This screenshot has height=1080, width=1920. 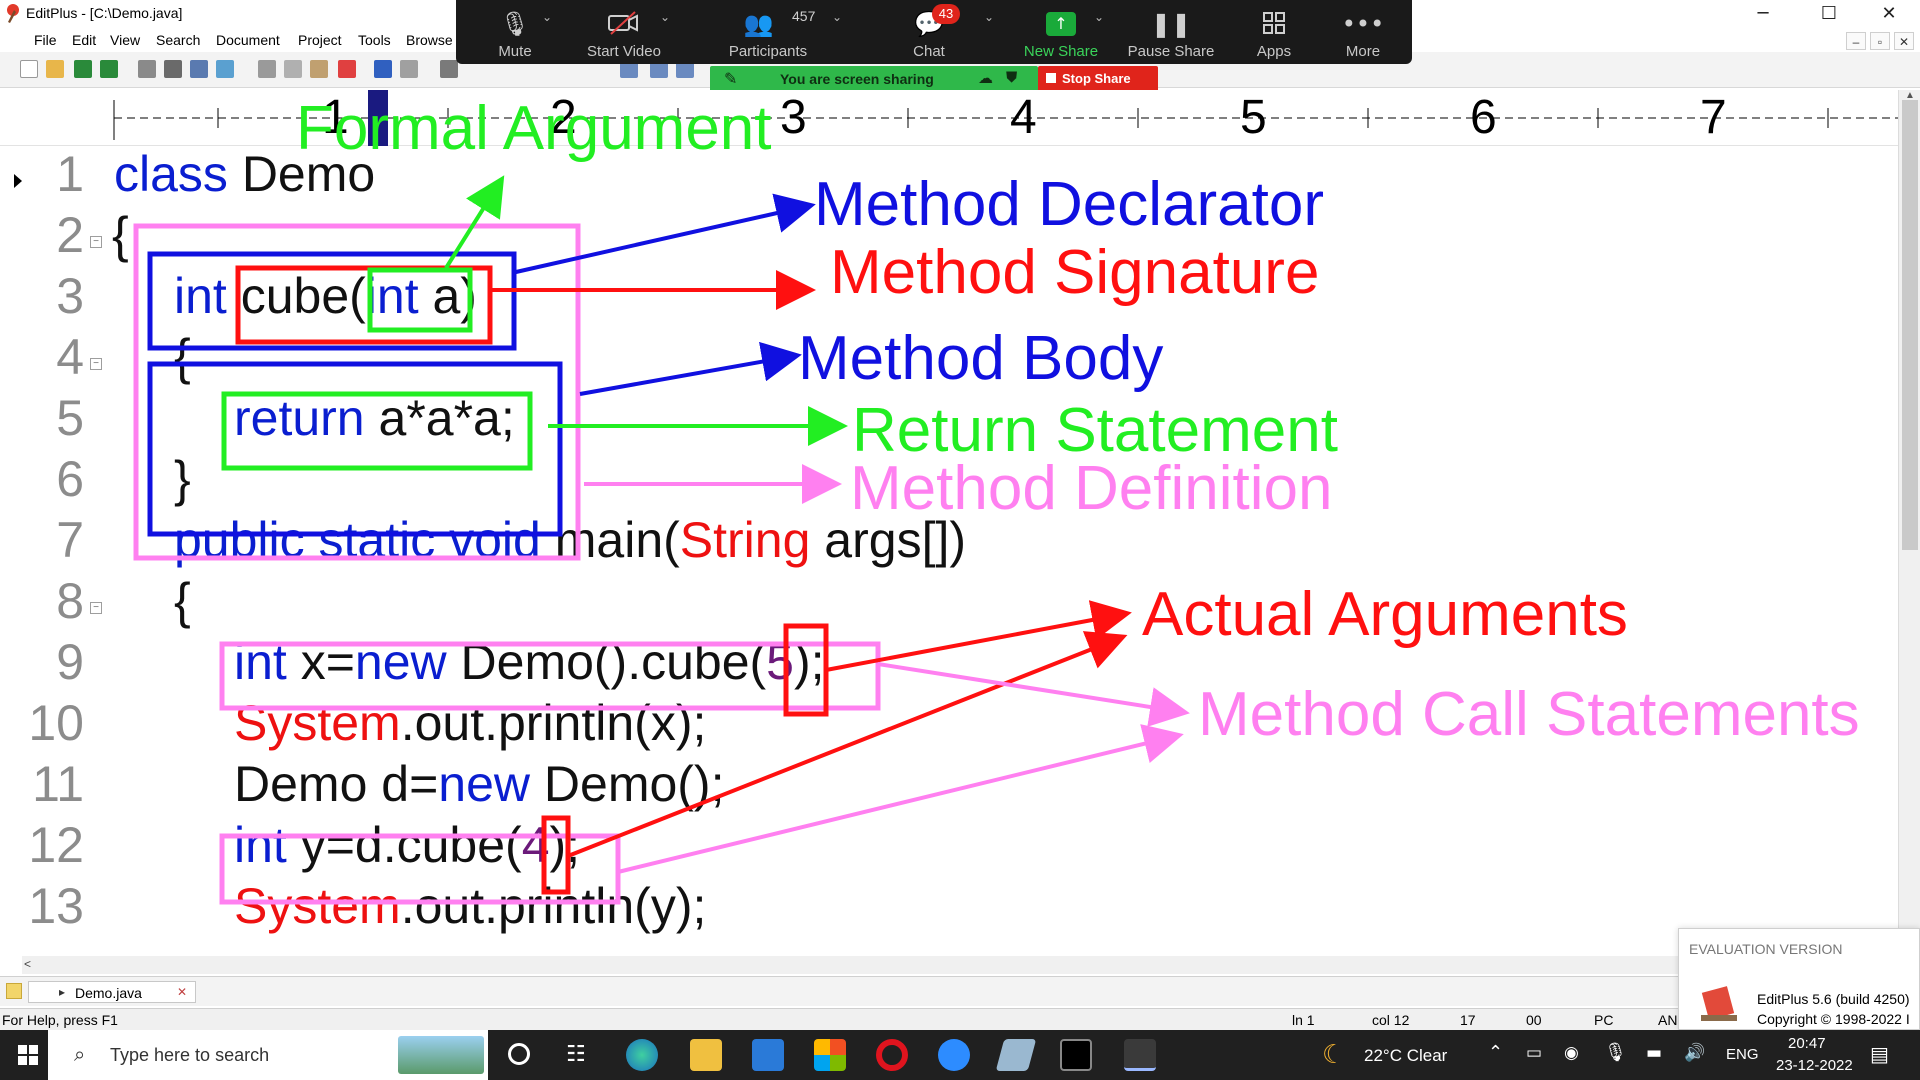 What do you see at coordinates (989, 17) in the screenshot?
I see `chat-options-caret-icon: ⌄` at bounding box center [989, 17].